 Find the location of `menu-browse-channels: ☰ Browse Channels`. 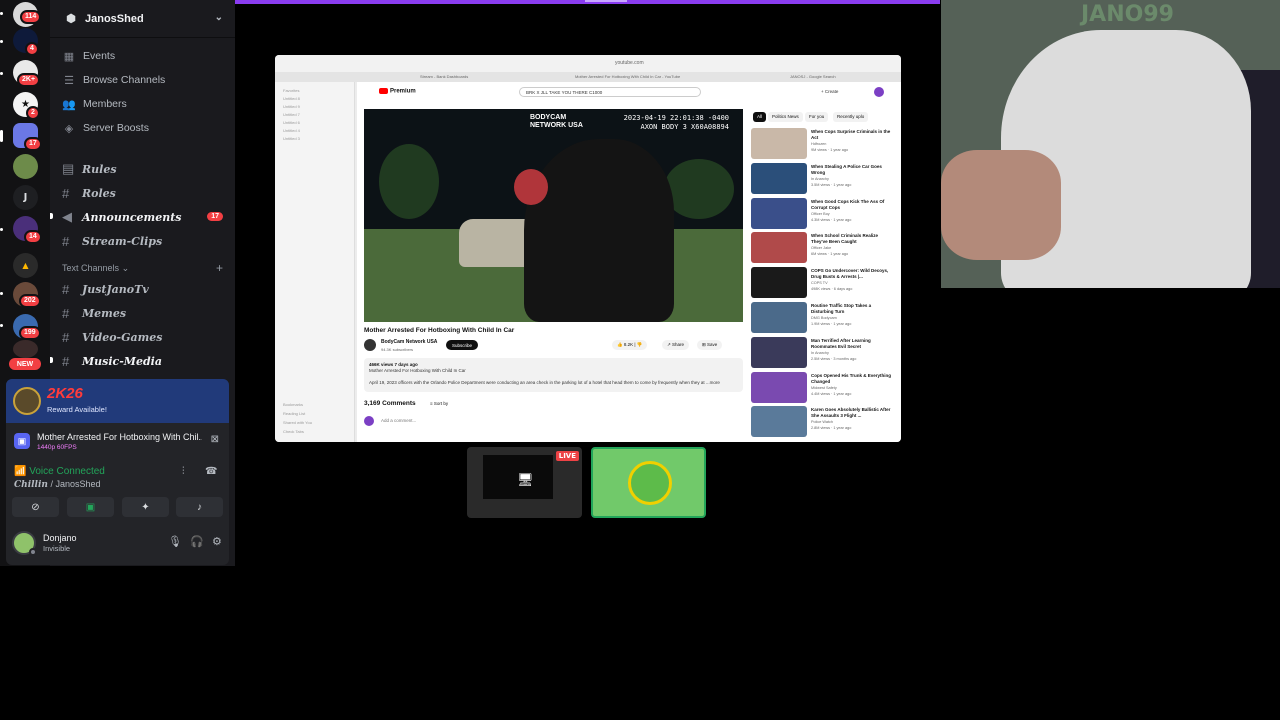

menu-browse-channels: ☰ Browse Channels is located at coordinates (113, 80).